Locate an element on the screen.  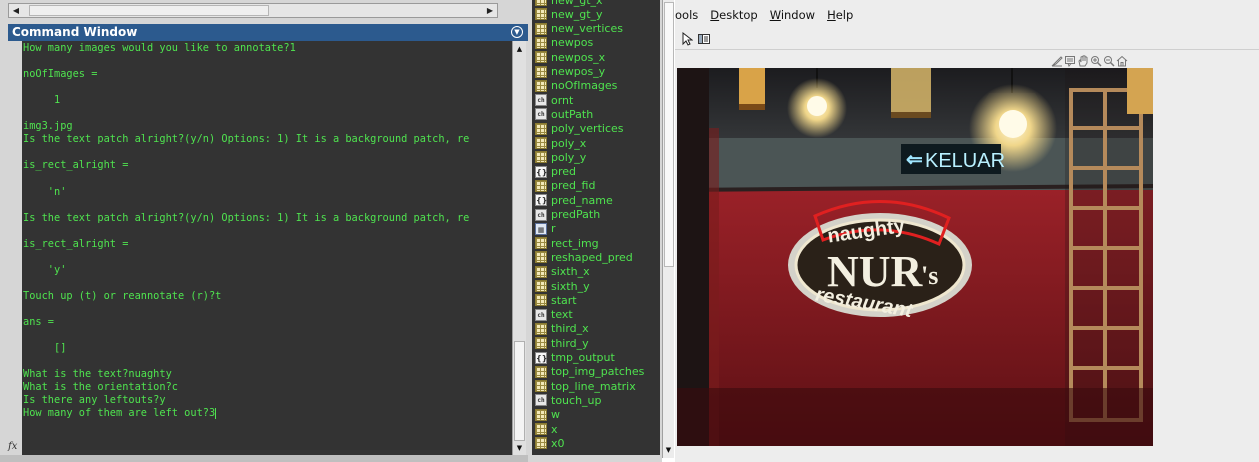
workspace-variable-text: ch text is located at coordinates (552, 315).